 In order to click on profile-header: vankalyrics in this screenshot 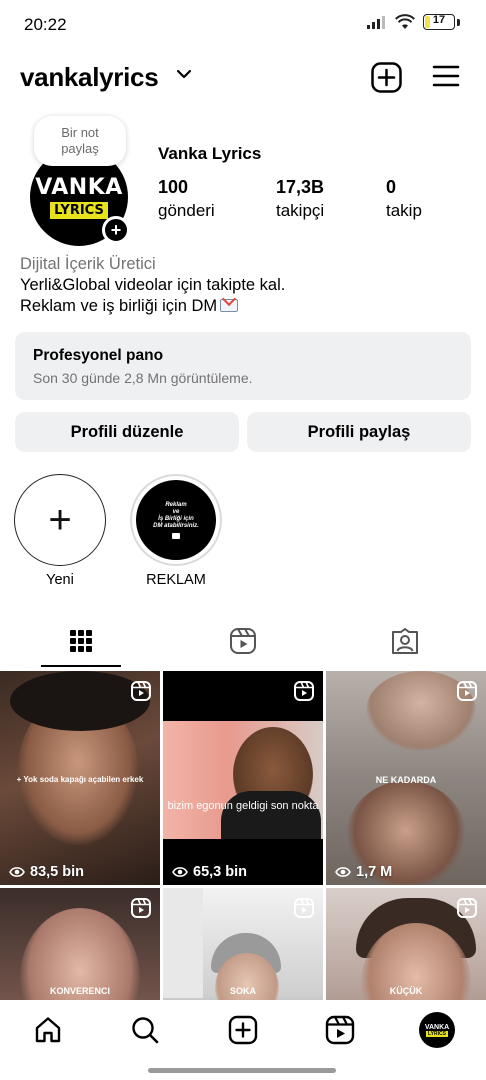, I will do `click(243, 78)`.